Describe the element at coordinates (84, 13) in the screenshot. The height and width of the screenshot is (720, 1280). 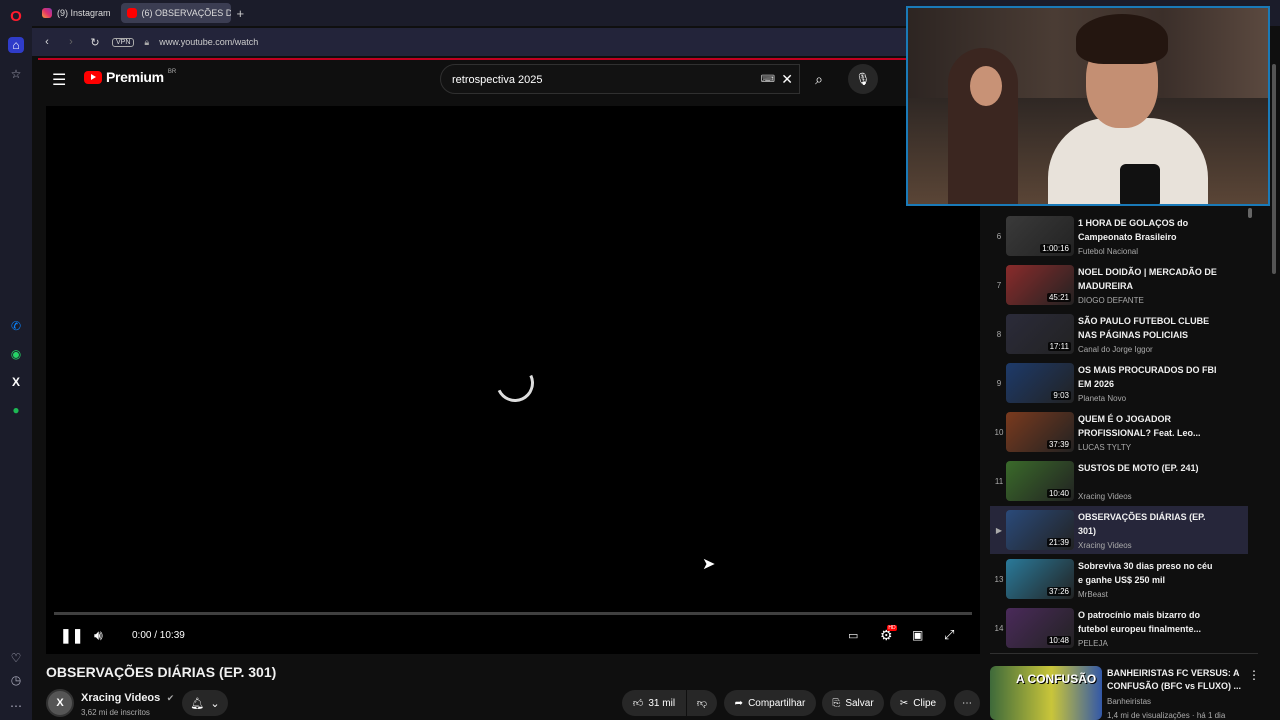
I see `tab-label: (9) Instagram` at that location.